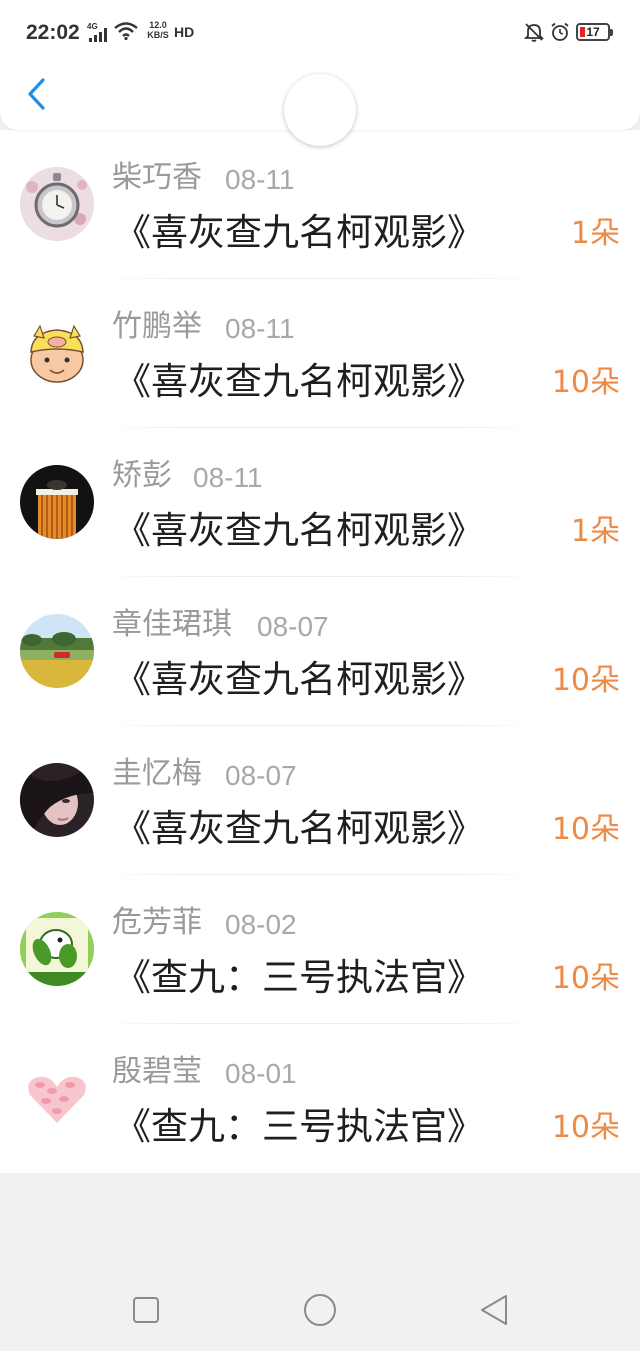 Image resolution: width=640 pixels, height=1351 pixels. Describe the element at coordinates (184, 32) in the screenshot. I see `hd-indicator: HD` at that location.